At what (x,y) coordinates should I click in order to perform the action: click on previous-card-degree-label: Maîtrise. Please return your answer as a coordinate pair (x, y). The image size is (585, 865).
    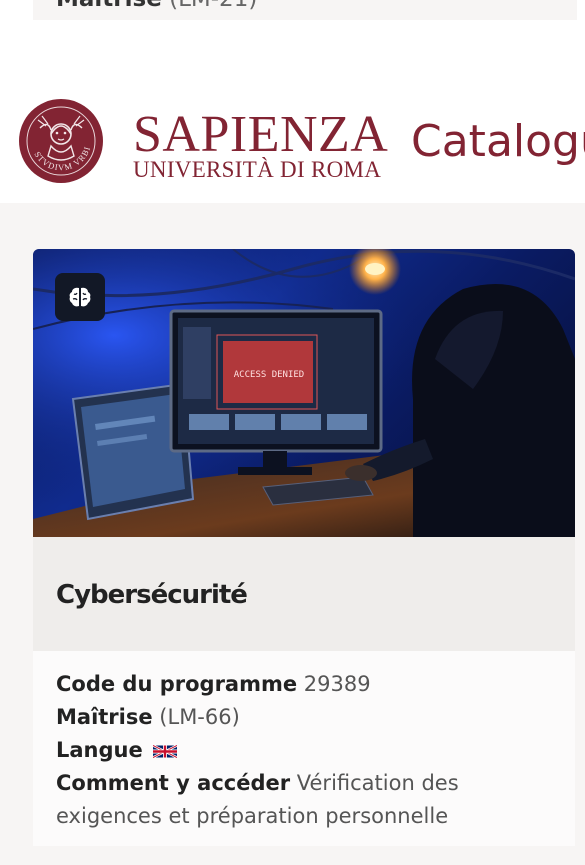
    Looking at the image, I should click on (109, 6).